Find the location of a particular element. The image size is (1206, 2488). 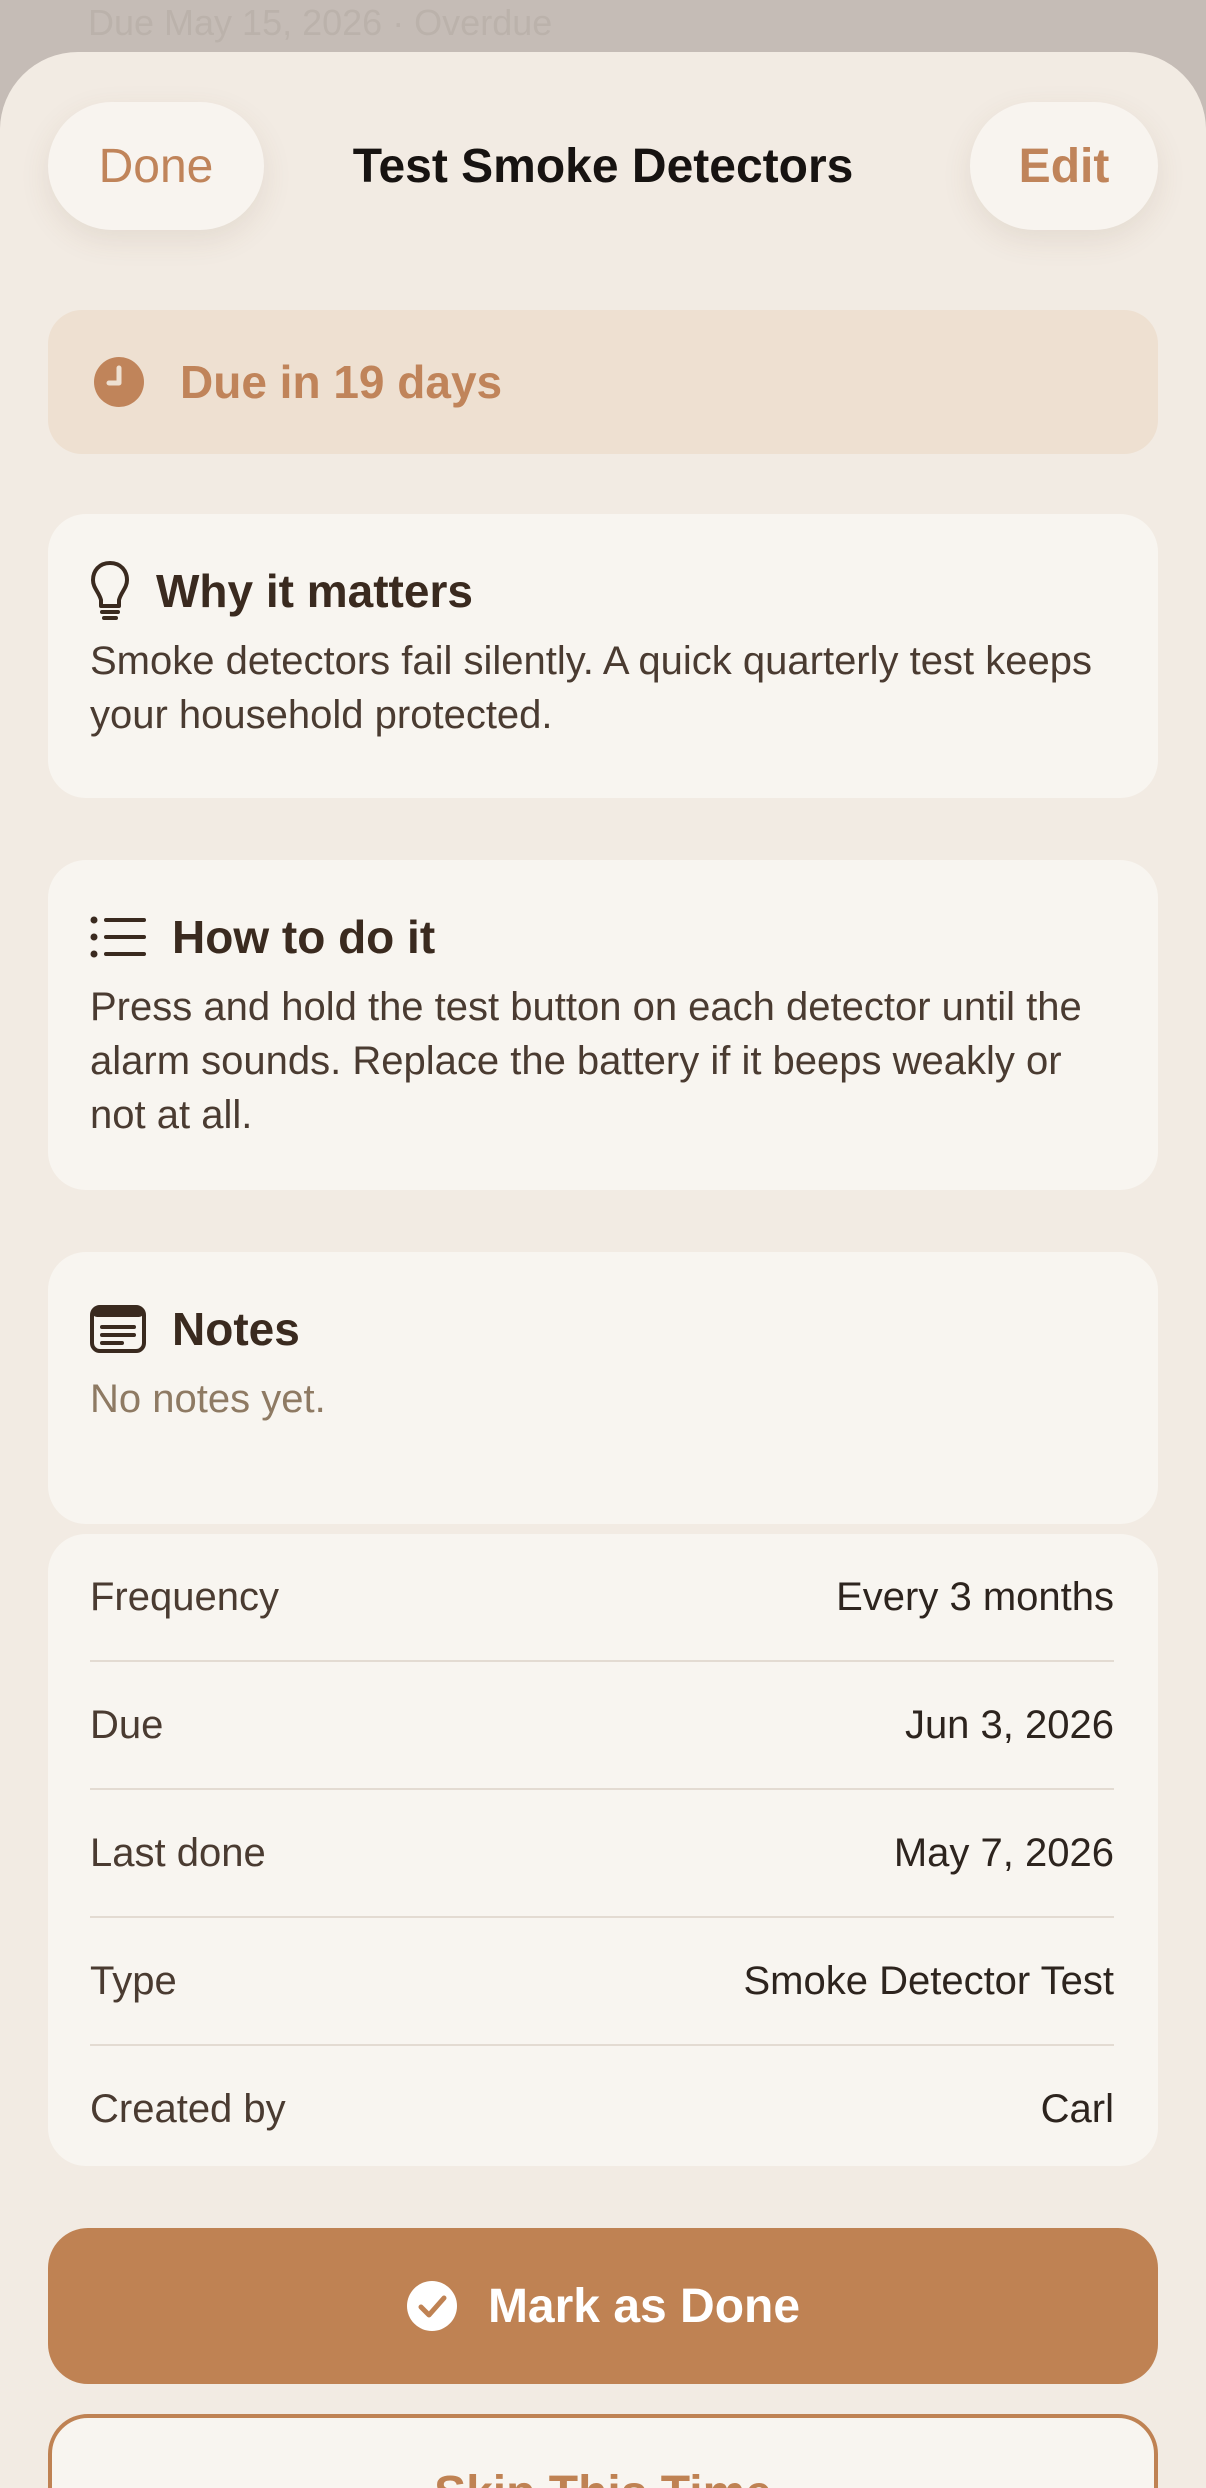

detail-row-due: Due Jun 3, 2026 is located at coordinates (602, 1726).